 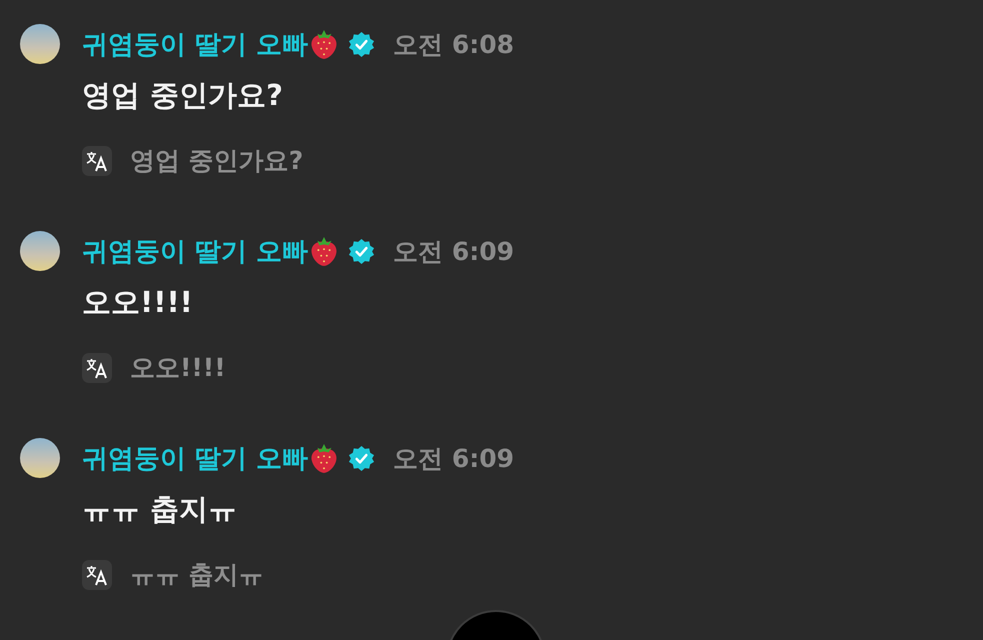 I want to click on message-text: 오오!!!!, so click(x=138, y=302).